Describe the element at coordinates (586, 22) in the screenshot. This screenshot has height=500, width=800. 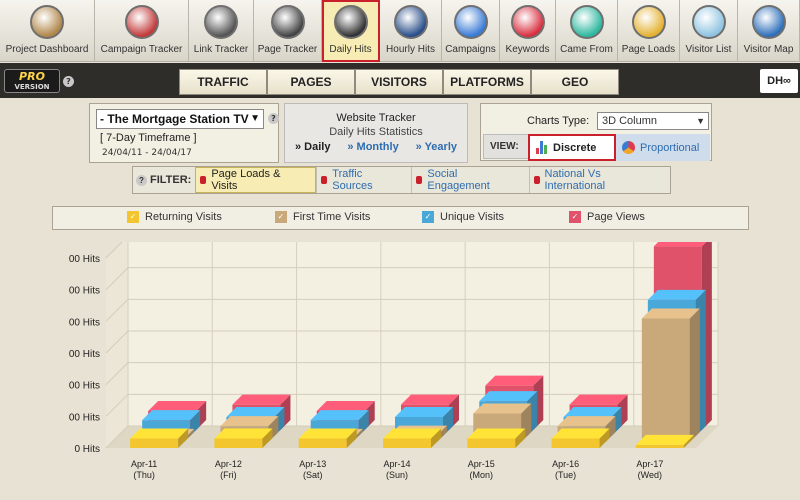
I see `came-from-icon` at that location.